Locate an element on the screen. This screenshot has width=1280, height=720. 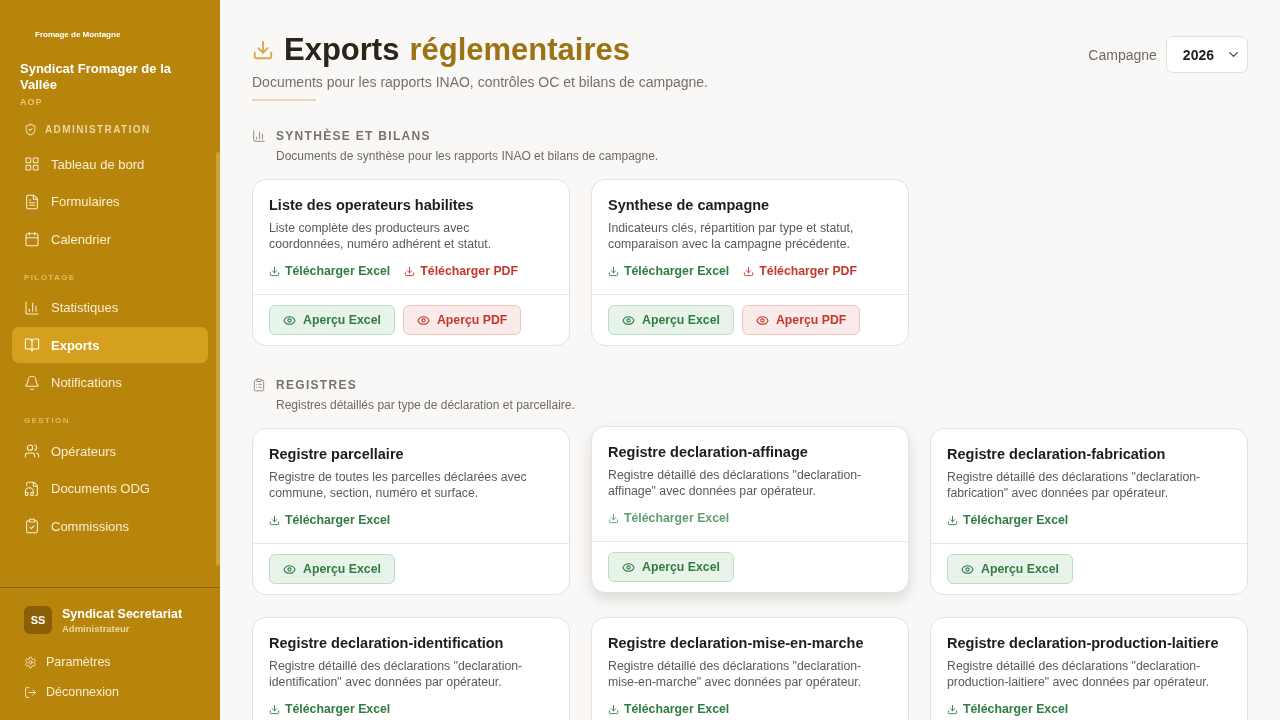
nav-section-title: GESTION is located at coordinates (47, 420).